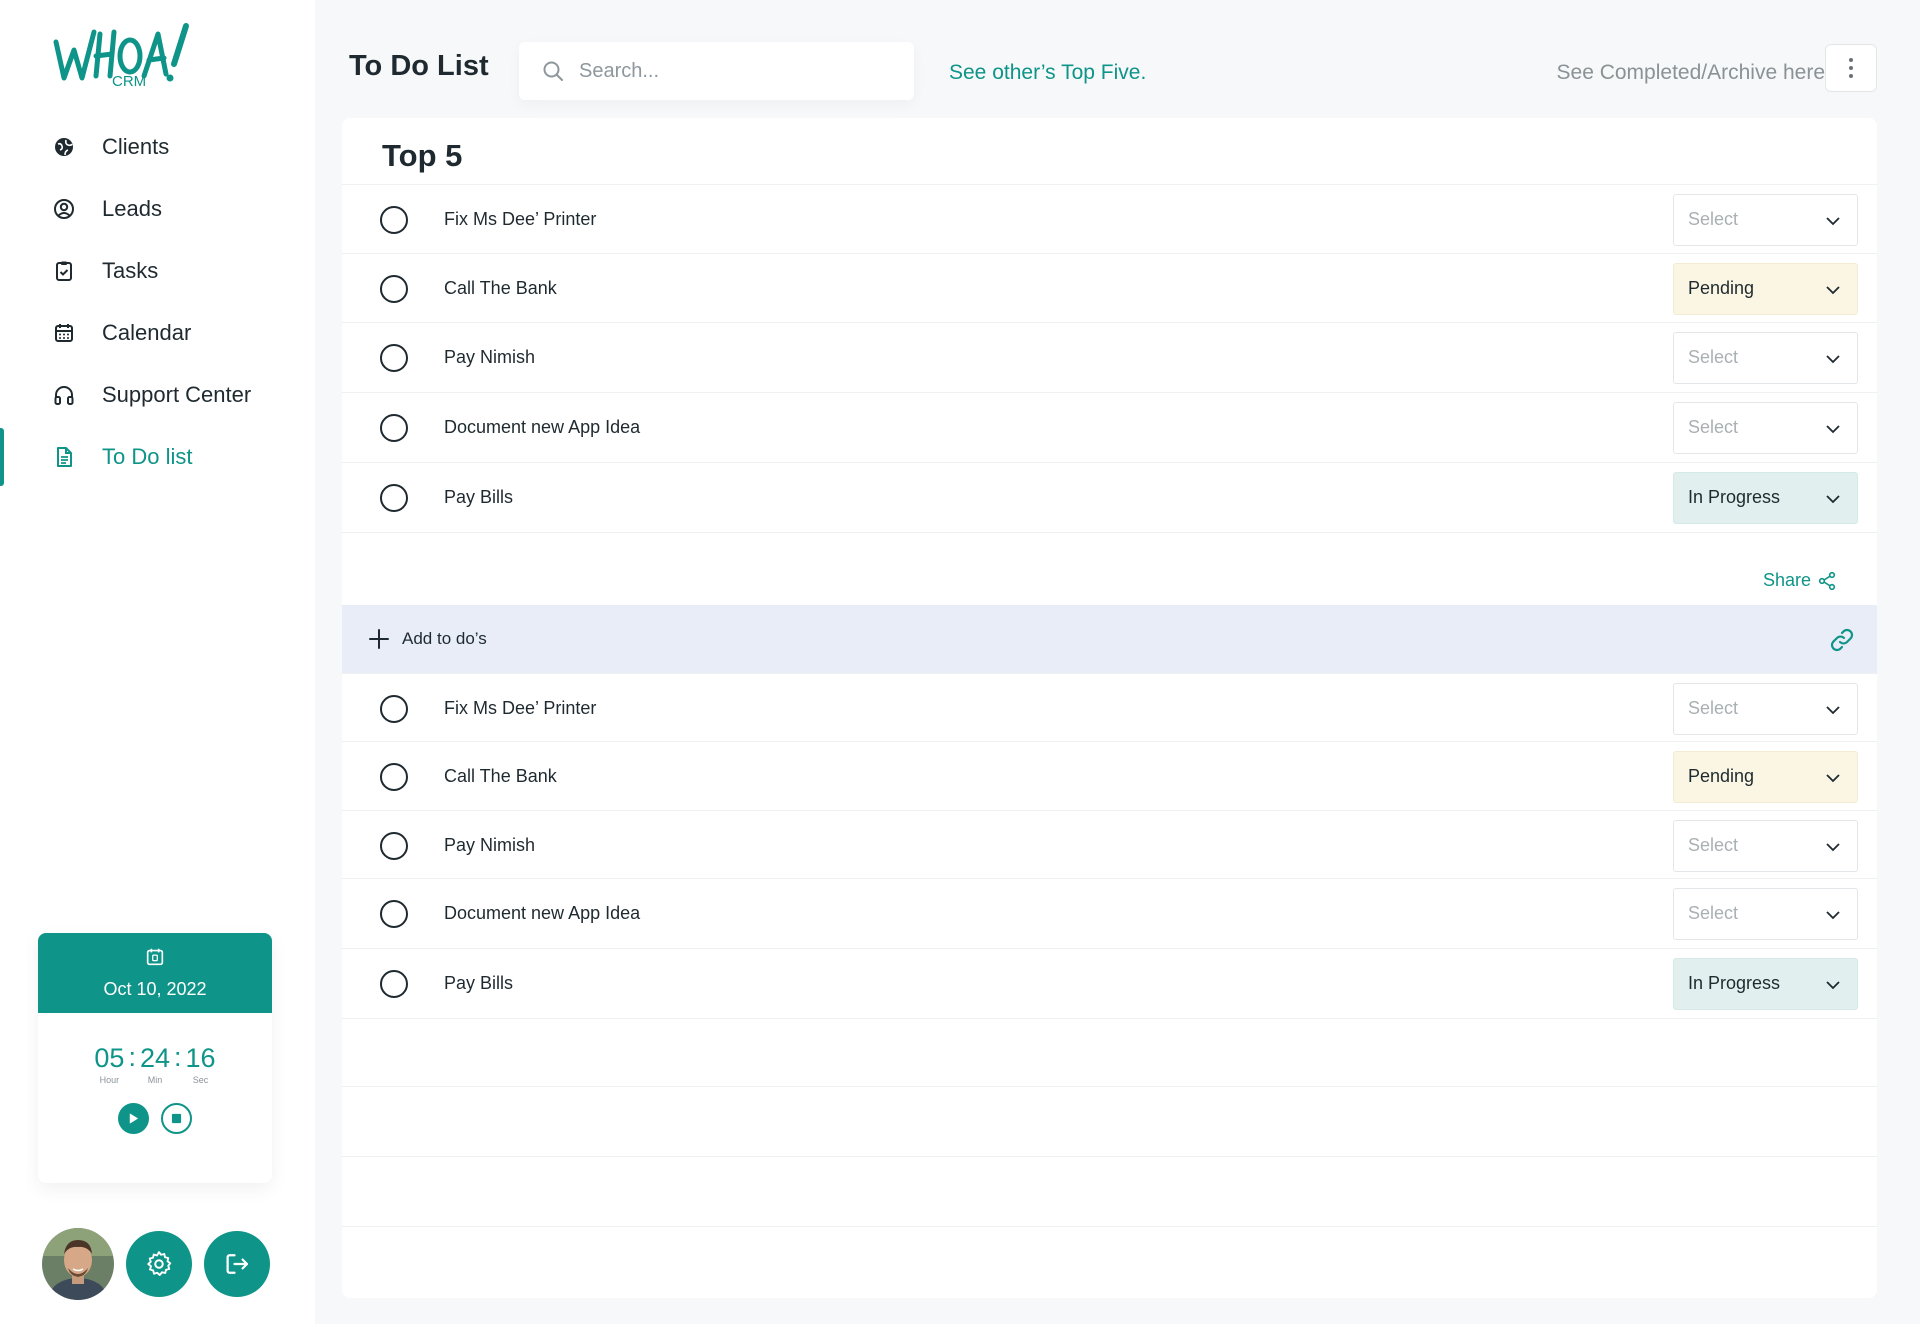 The image size is (1920, 1324). I want to click on vertical-dots-icon, so click(1851, 68).